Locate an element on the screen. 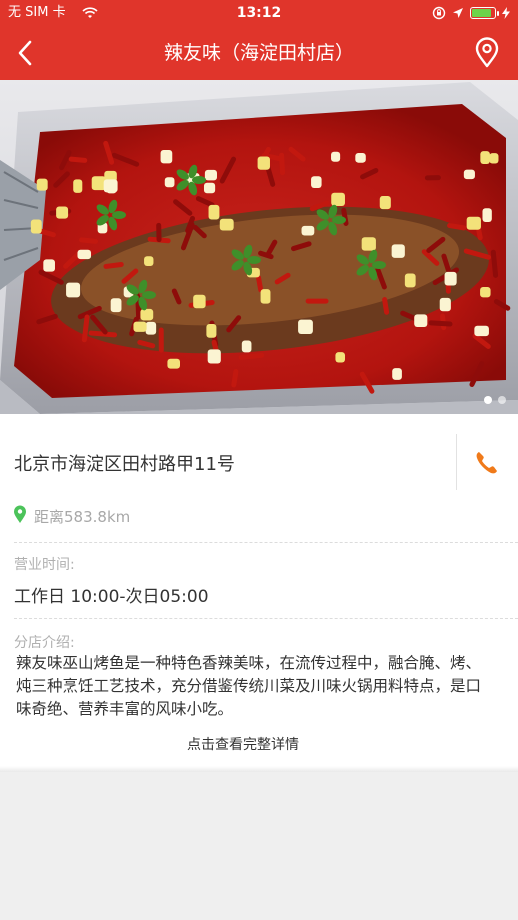  distance-row: 距离583.8km is located at coordinates (259, 518).